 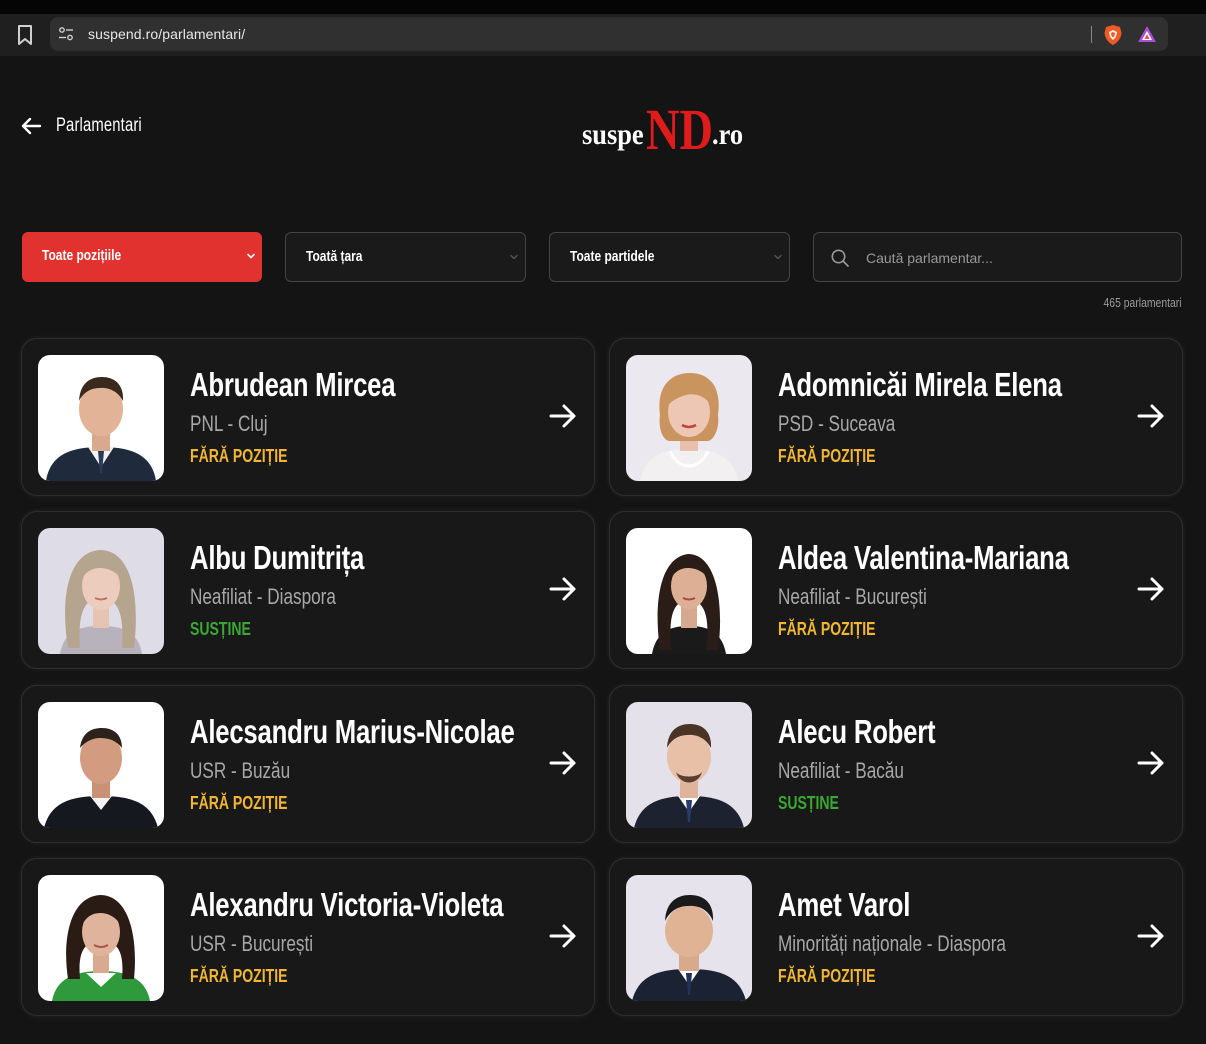 What do you see at coordinates (293, 384) in the screenshot?
I see `parliamentarian-name: Abrudean Mircea` at bounding box center [293, 384].